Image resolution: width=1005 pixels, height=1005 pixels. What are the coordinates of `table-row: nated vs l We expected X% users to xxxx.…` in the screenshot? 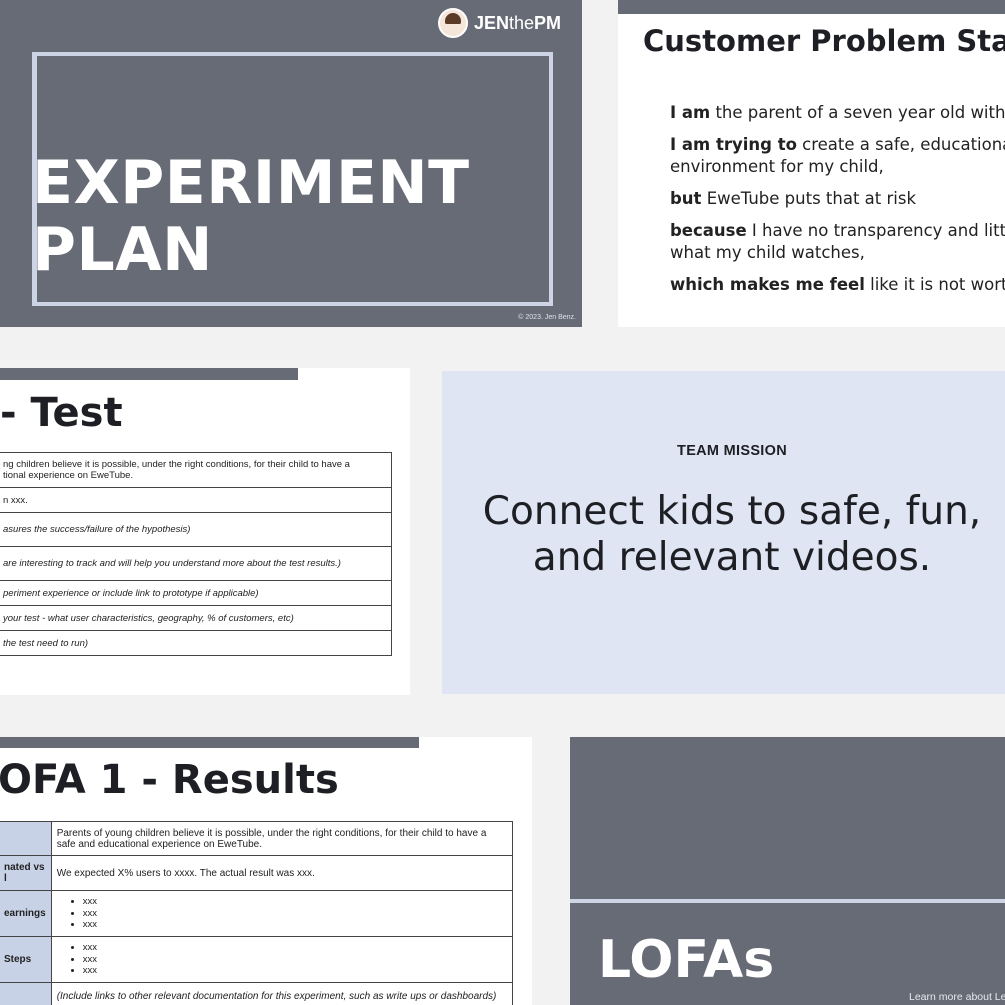 It's located at (257, 873).